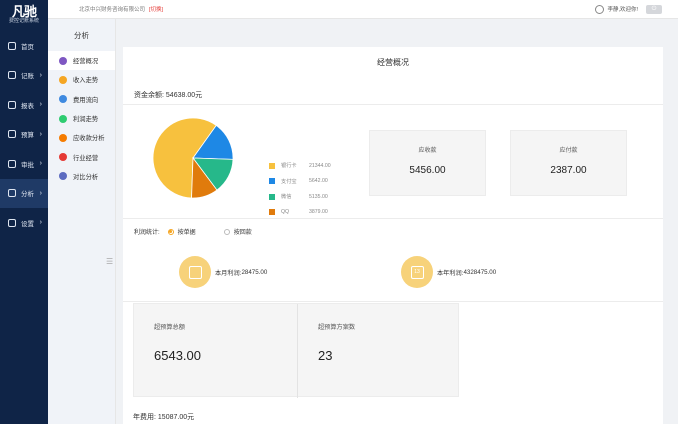 The width and height of the screenshot is (678, 424). Describe the element at coordinates (318, 212) in the screenshot. I see `legend-value: 3879.00` at that location.